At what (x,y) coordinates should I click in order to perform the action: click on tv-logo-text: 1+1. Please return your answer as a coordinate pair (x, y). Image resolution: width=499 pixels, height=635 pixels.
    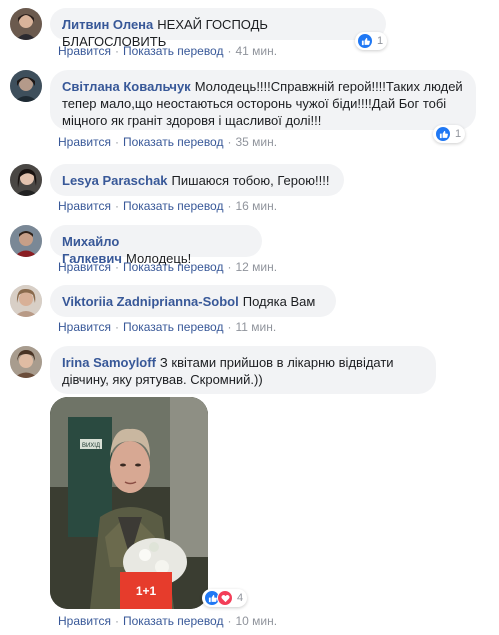
    Looking at the image, I should click on (146, 591).